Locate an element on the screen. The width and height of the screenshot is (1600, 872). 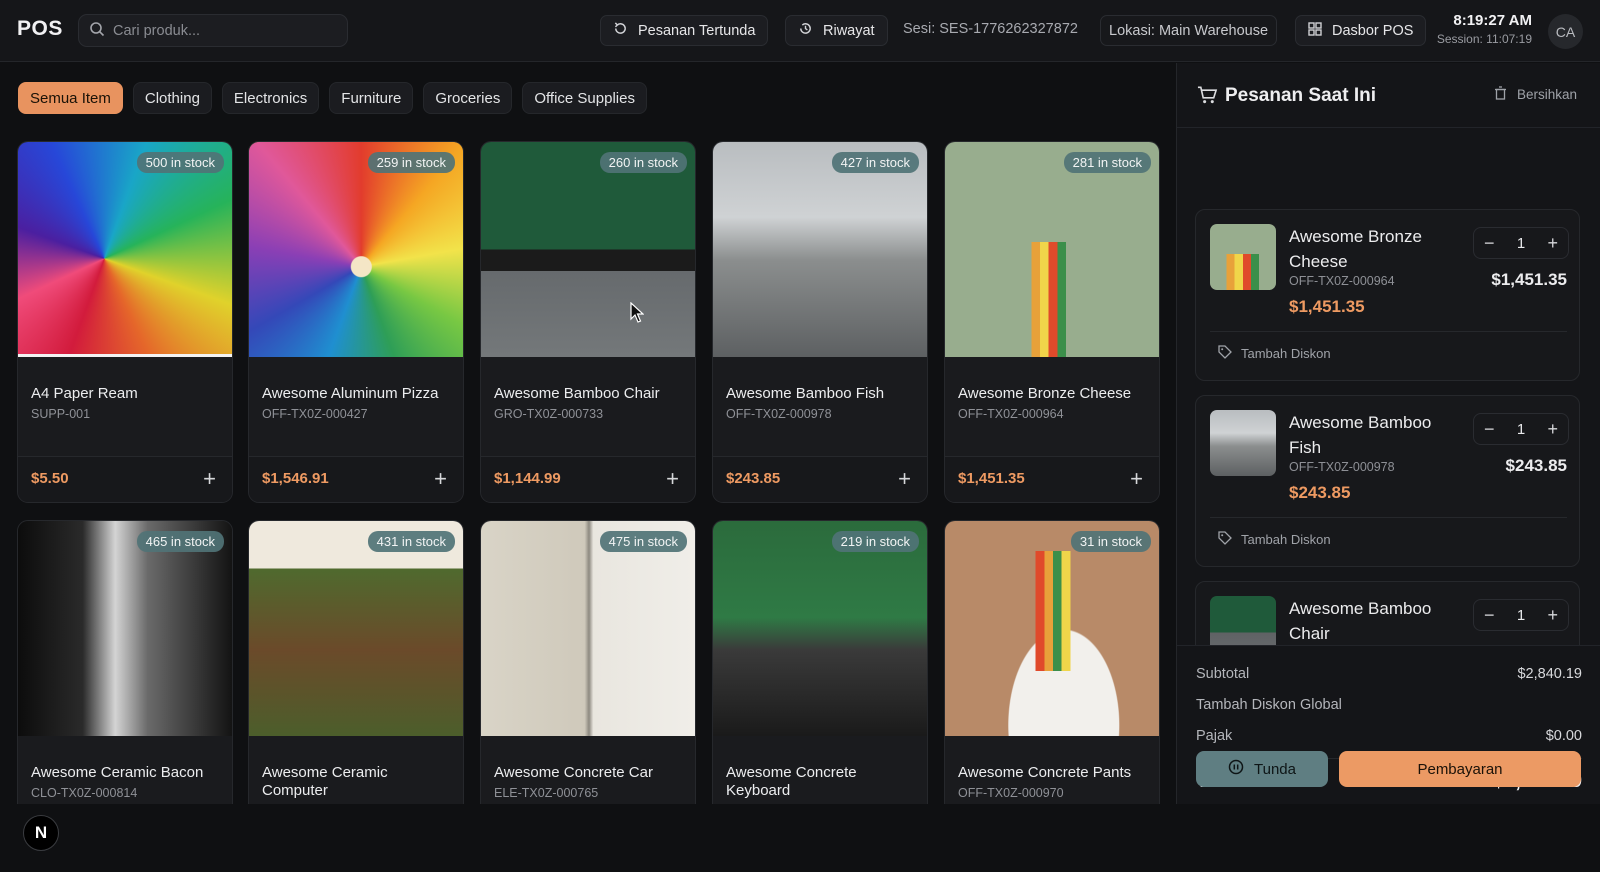
product-sku: SUPP-001 is located at coordinates (61, 414).